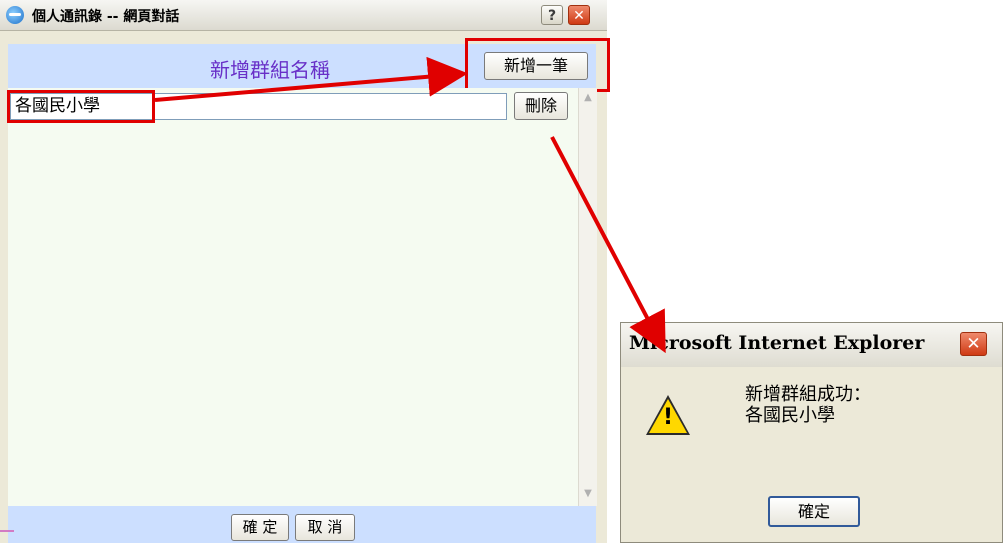 The height and width of the screenshot is (543, 1003). What do you see at coordinates (552, 15) in the screenshot?
I see `help-button: ?` at bounding box center [552, 15].